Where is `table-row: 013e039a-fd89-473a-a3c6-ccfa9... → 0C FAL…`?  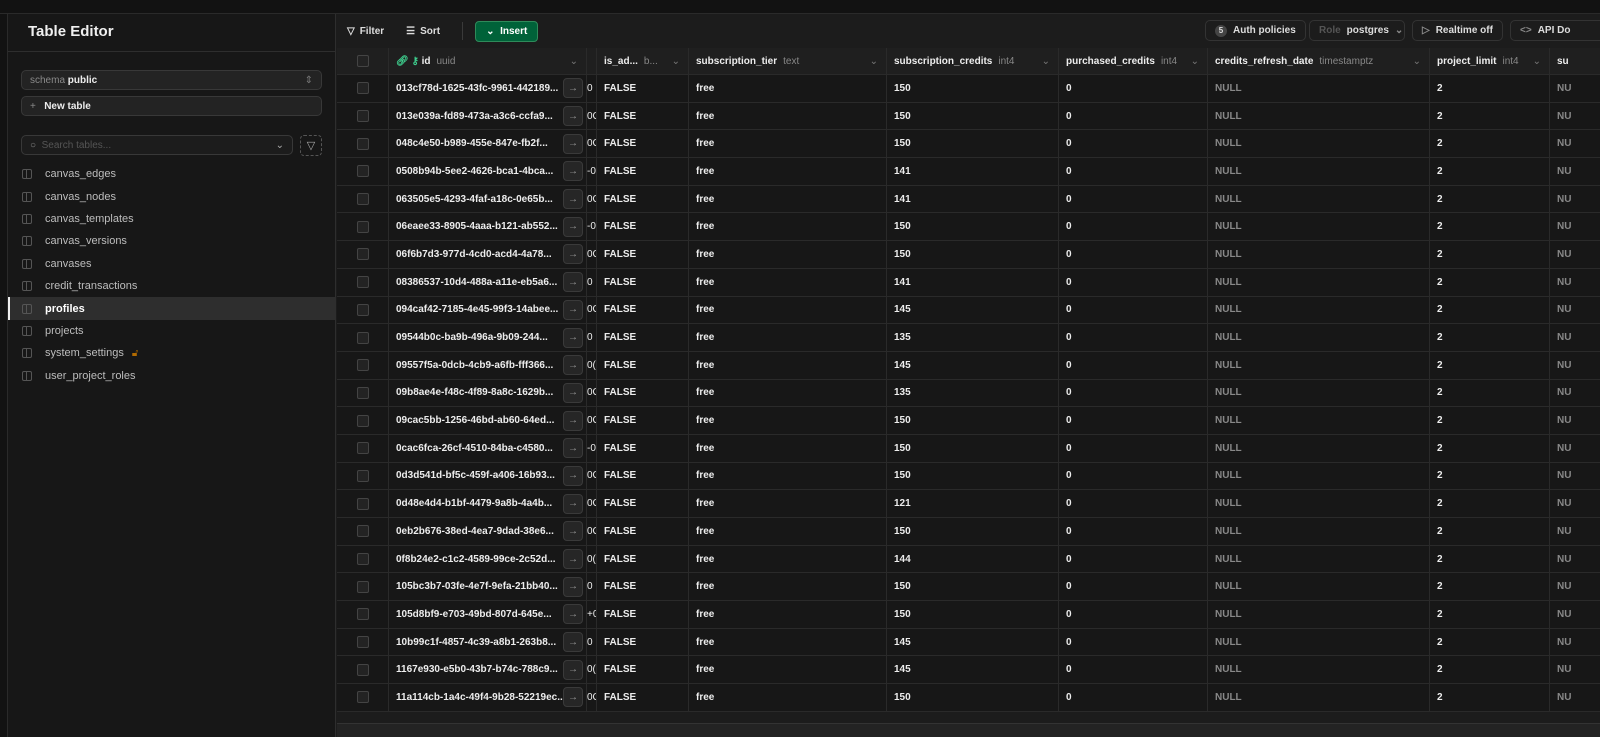
table-row: 013e039a-fd89-473a-a3c6-ccfa9... → 0C FAL… is located at coordinates (968, 116).